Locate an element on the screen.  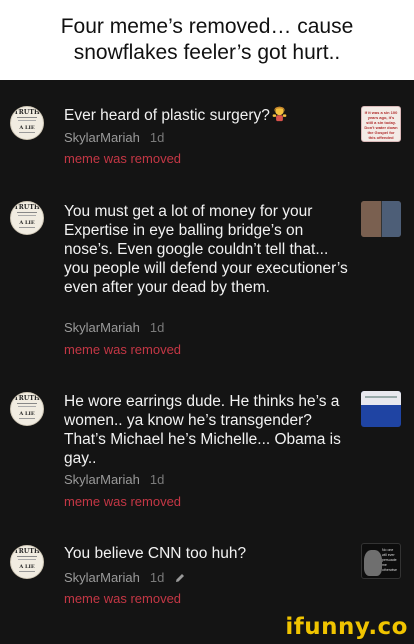
watermark-logo: ifunny.co is located at coordinates (346, 627).